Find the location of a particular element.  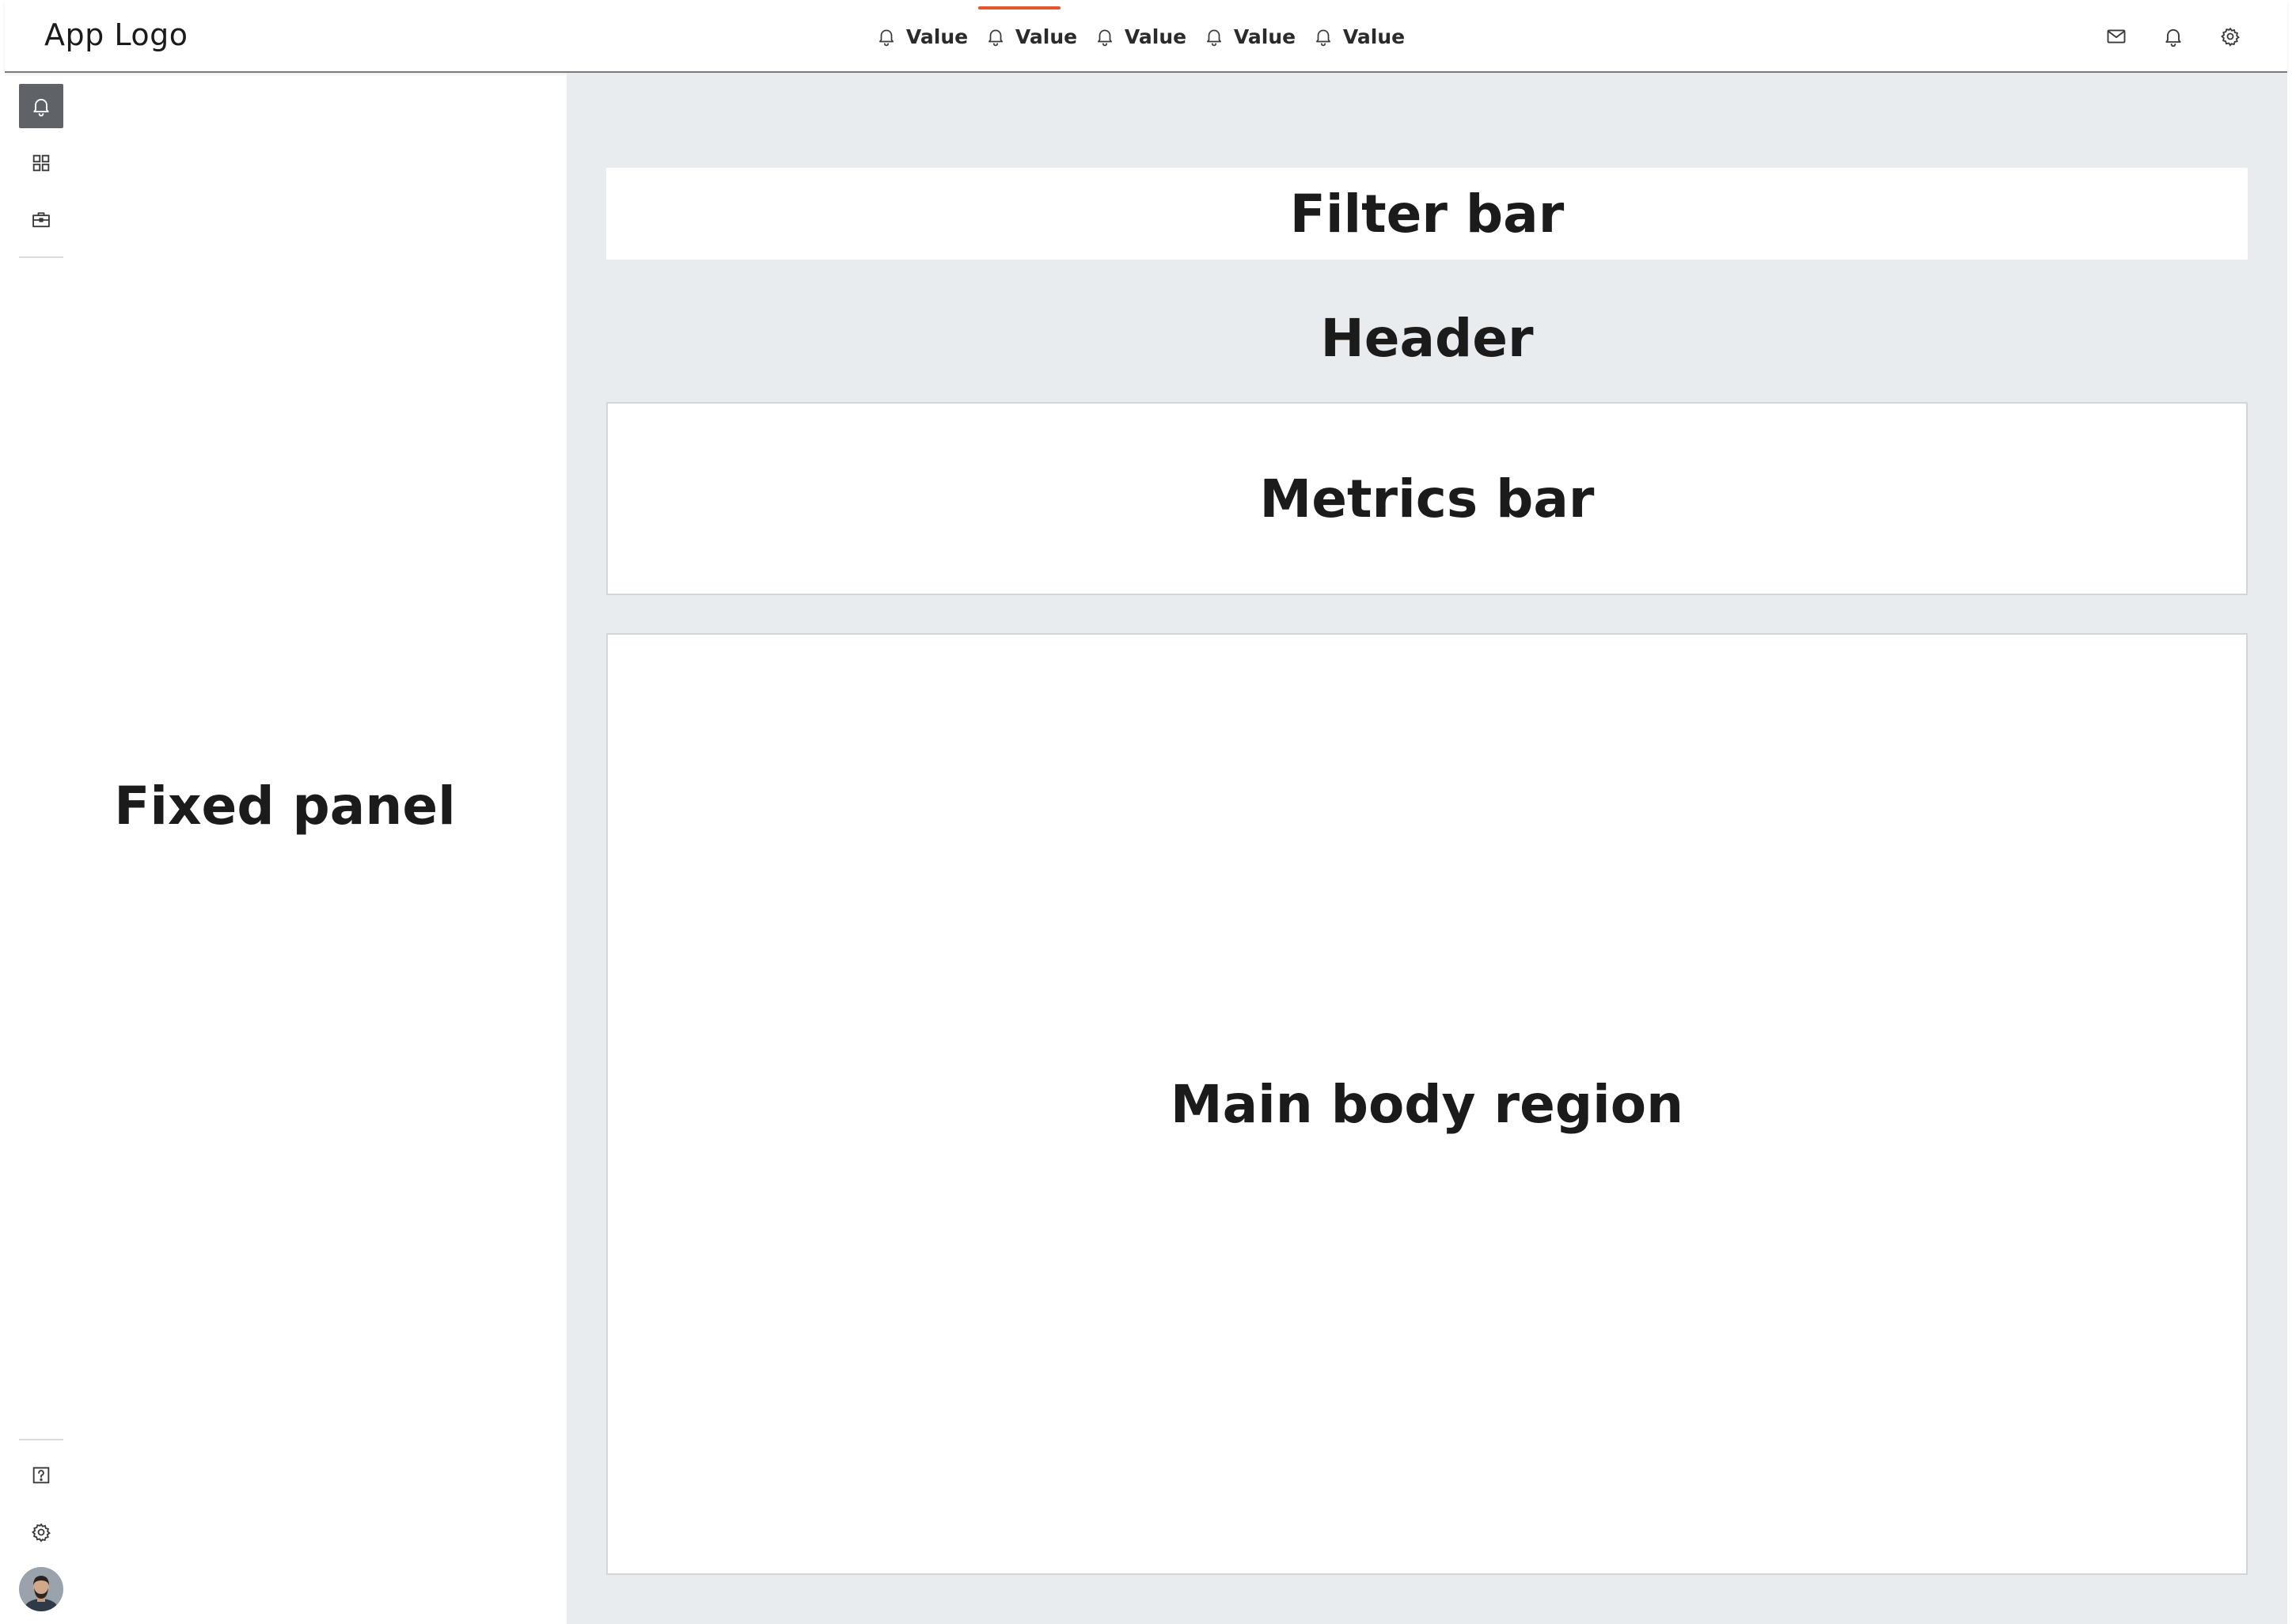

fixed-panel-placeholder: Fixed panel is located at coordinates (285, 806).